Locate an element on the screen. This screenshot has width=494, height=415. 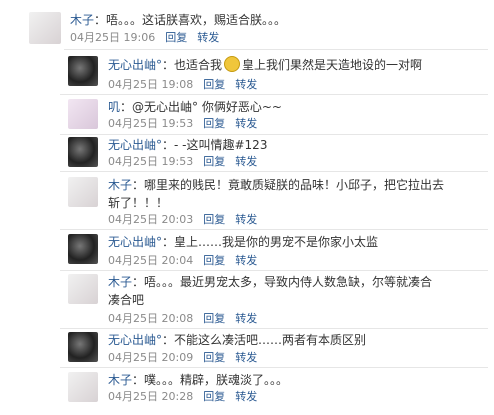
comment-meta: 04月25日 19:08 回复 转发 is located at coordinates (182, 85).